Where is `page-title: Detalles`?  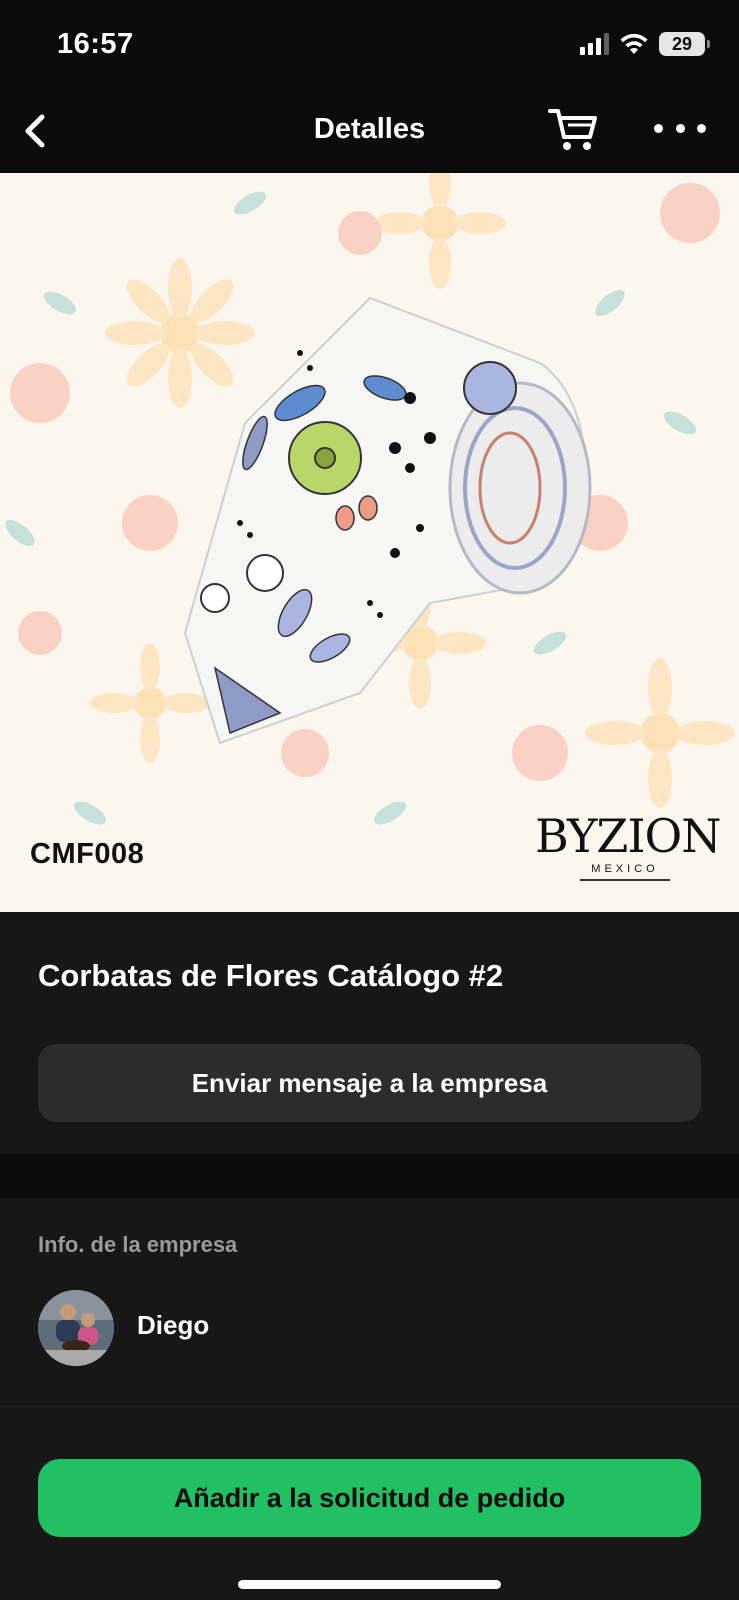
page-title: Detalles is located at coordinates (369, 129).